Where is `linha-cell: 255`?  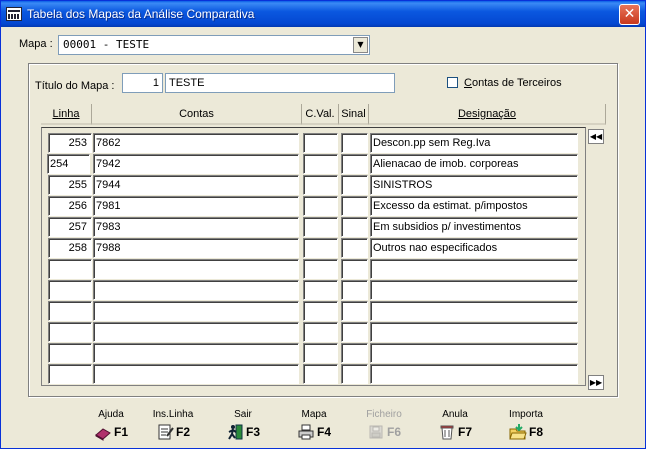 linha-cell: 255 is located at coordinates (70, 185).